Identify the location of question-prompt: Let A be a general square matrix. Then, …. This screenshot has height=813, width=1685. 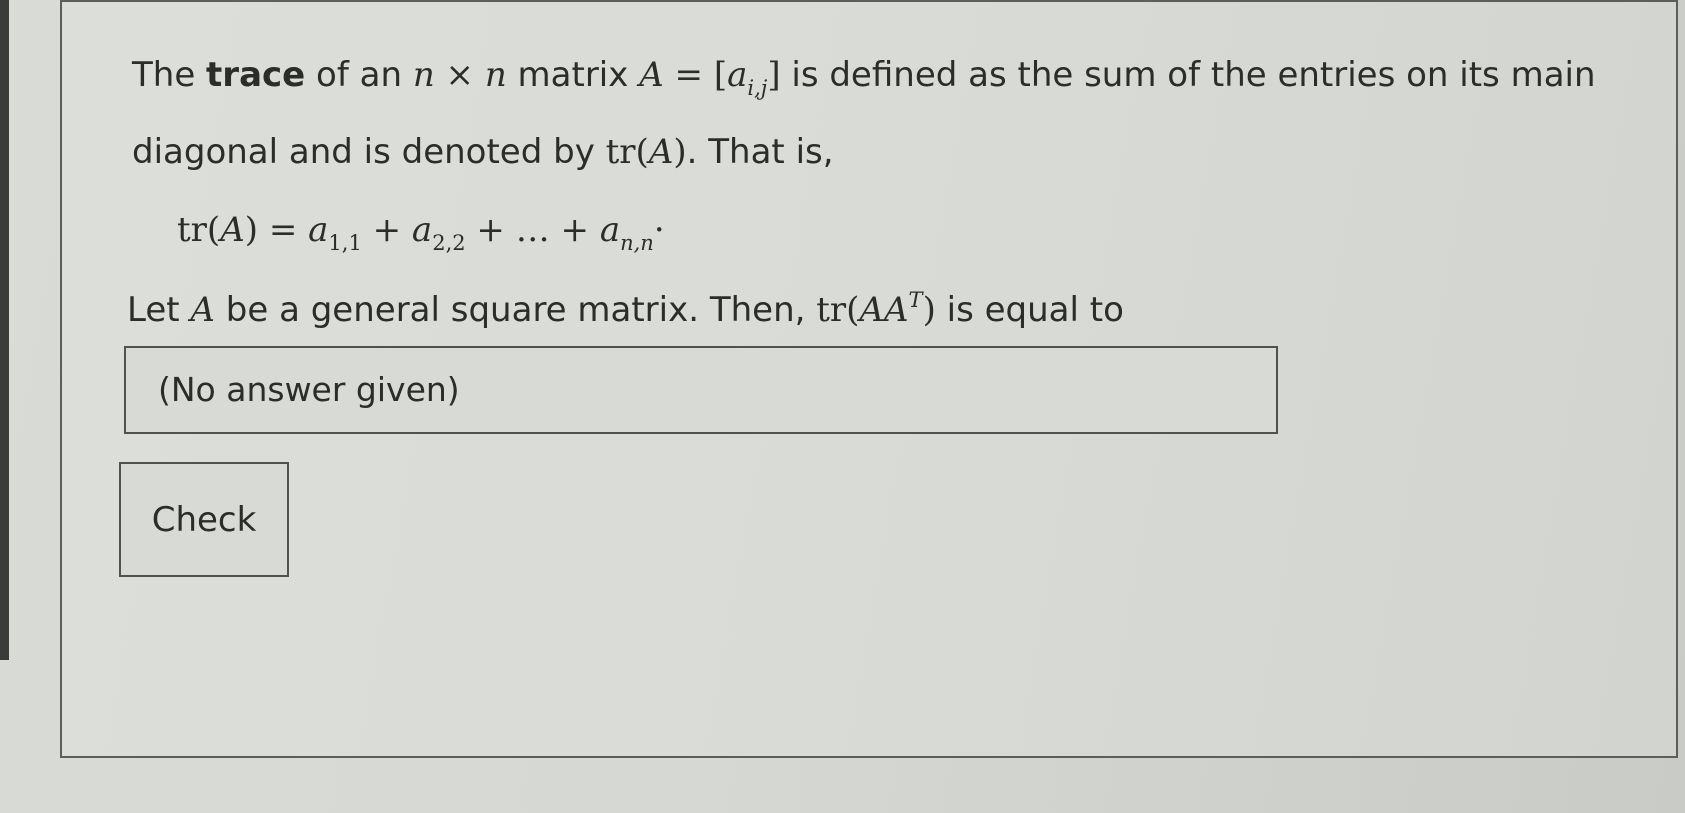
(625, 309).